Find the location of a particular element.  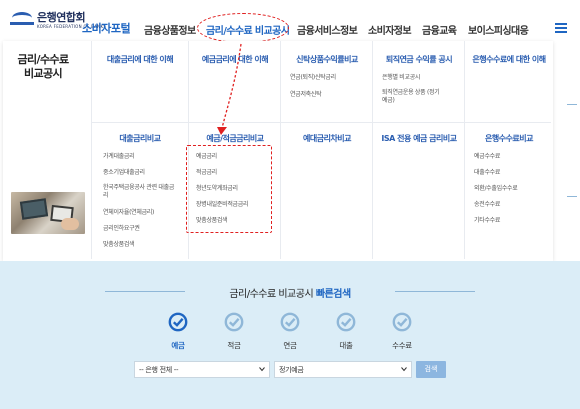

menu-link: 중소기업대출금리 is located at coordinates (124, 173).